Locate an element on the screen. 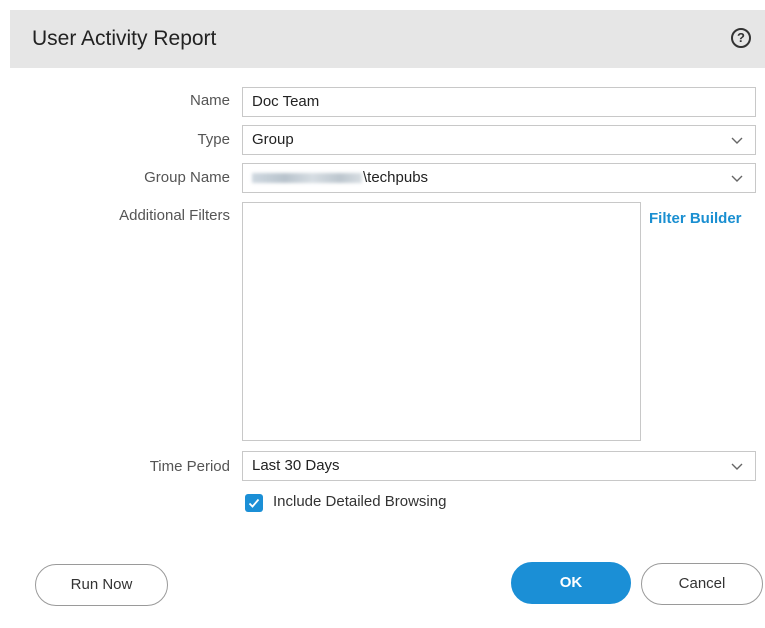  checkmark-icon is located at coordinates (254, 503).